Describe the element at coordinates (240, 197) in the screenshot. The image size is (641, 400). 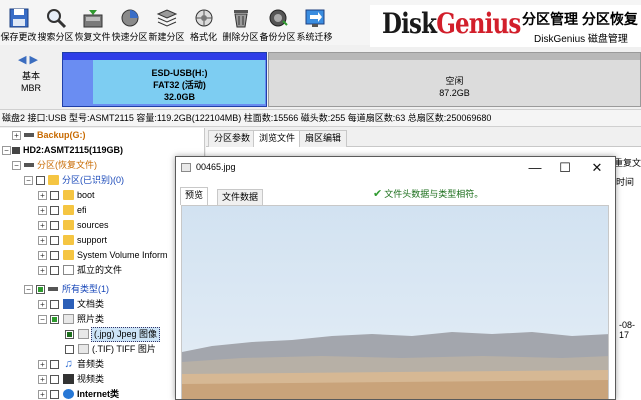
I see `tab-file-data: 文件数据` at that location.